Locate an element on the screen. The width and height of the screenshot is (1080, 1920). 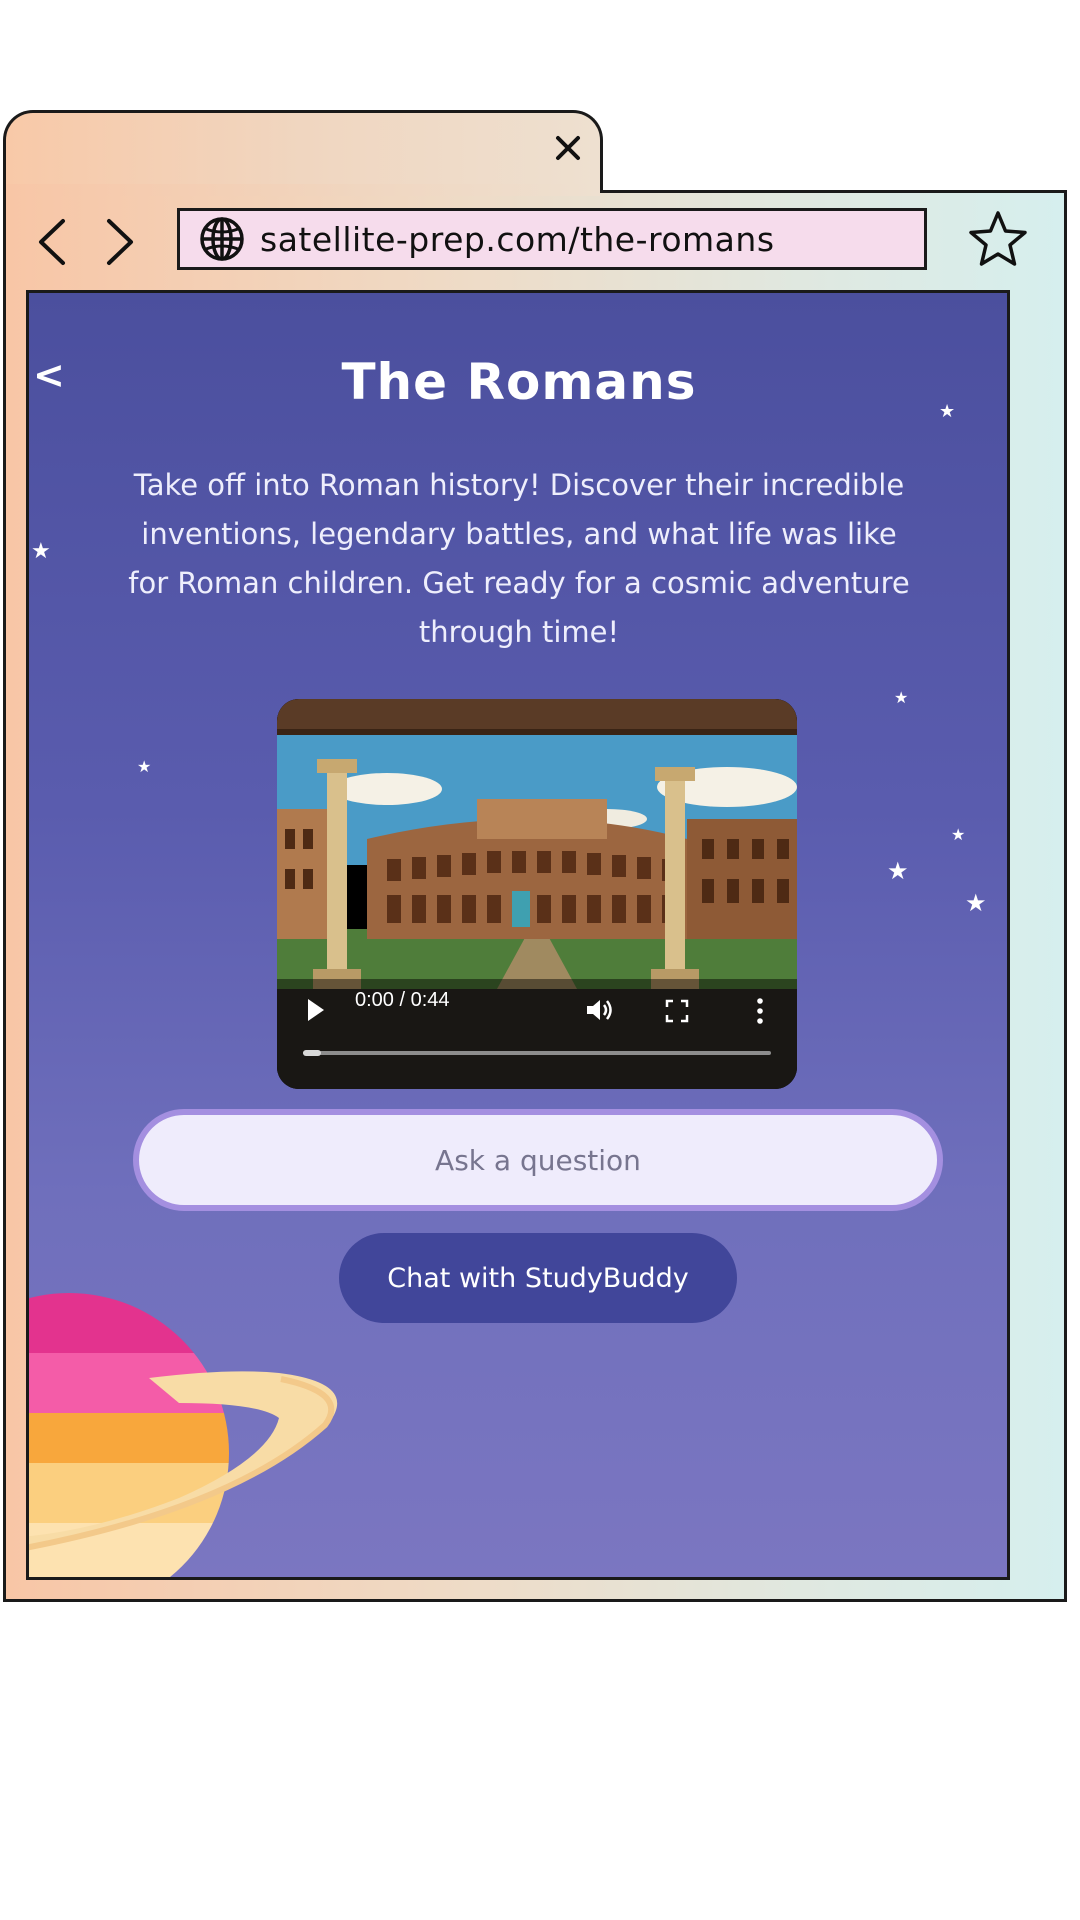
more-options-icon is located at coordinates (760, 1011).